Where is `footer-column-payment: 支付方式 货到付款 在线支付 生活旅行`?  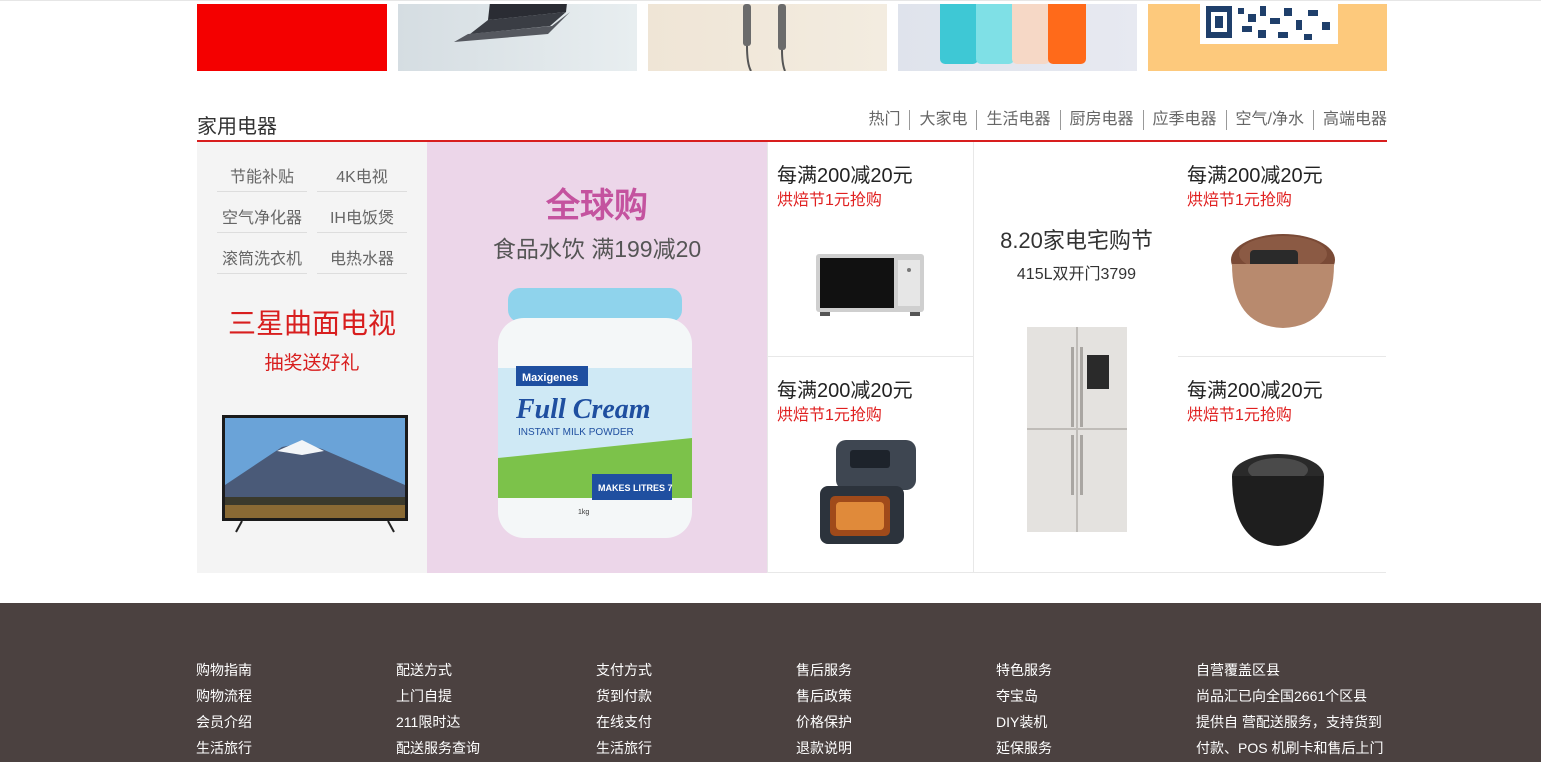 footer-column-payment: 支付方式 货到付款 在线支付 生活旅行 is located at coordinates (624, 709).